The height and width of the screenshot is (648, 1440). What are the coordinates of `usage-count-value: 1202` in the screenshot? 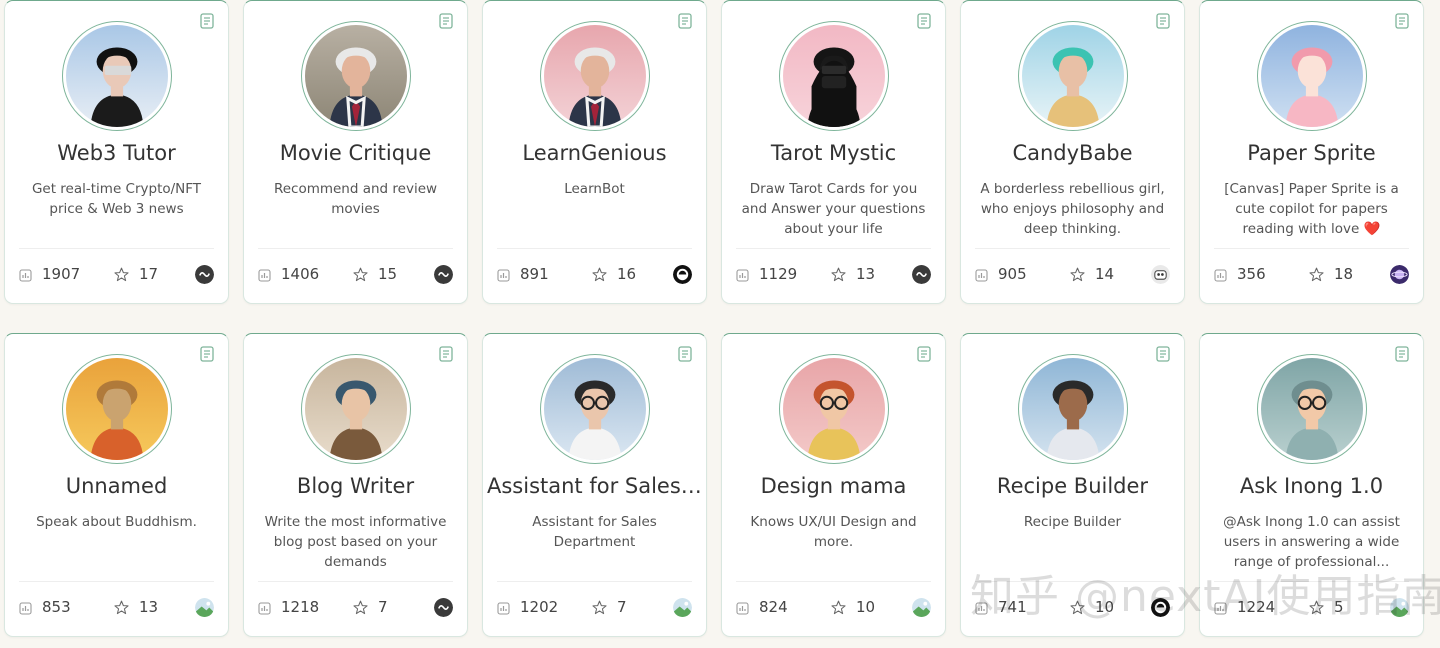 It's located at (539, 607).